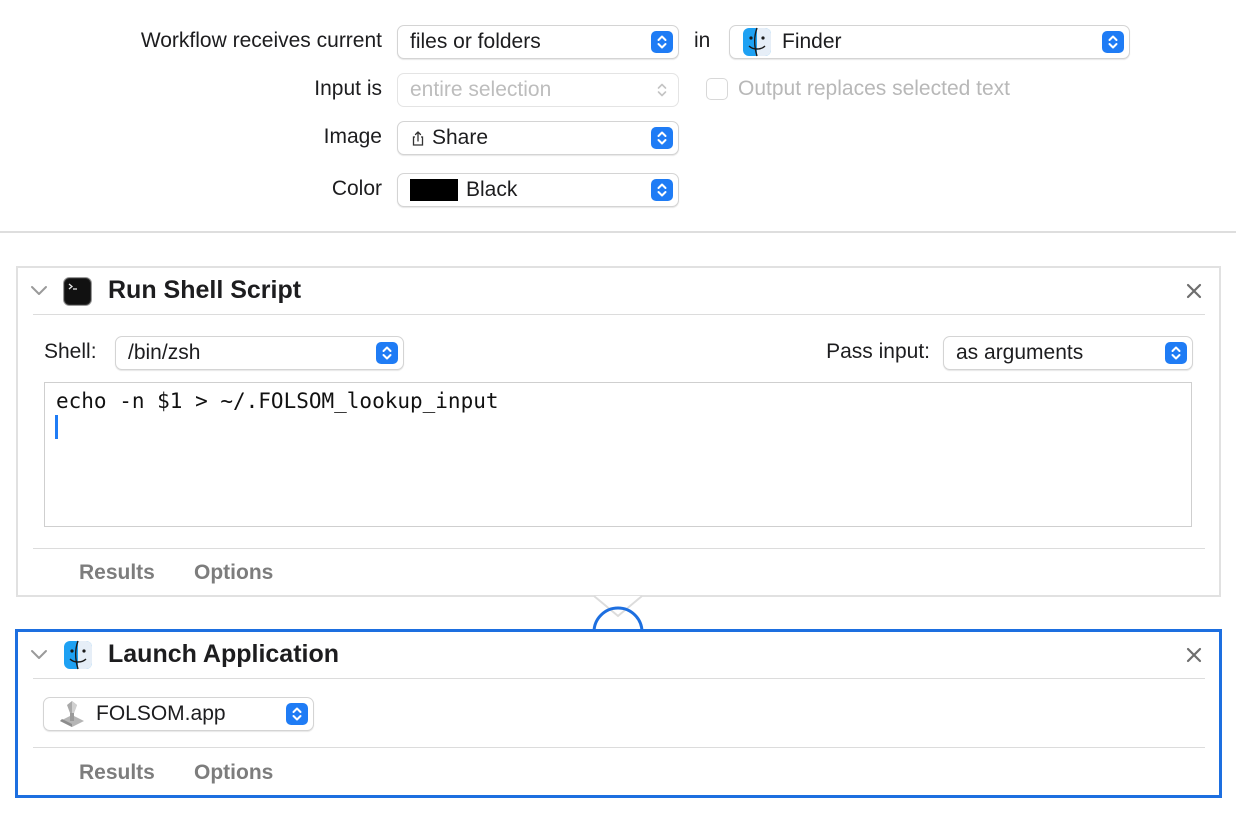  What do you see at coordinates (460, 137) in the screenshot?
I see `image-value: Share` at bounding box center [460, 137].